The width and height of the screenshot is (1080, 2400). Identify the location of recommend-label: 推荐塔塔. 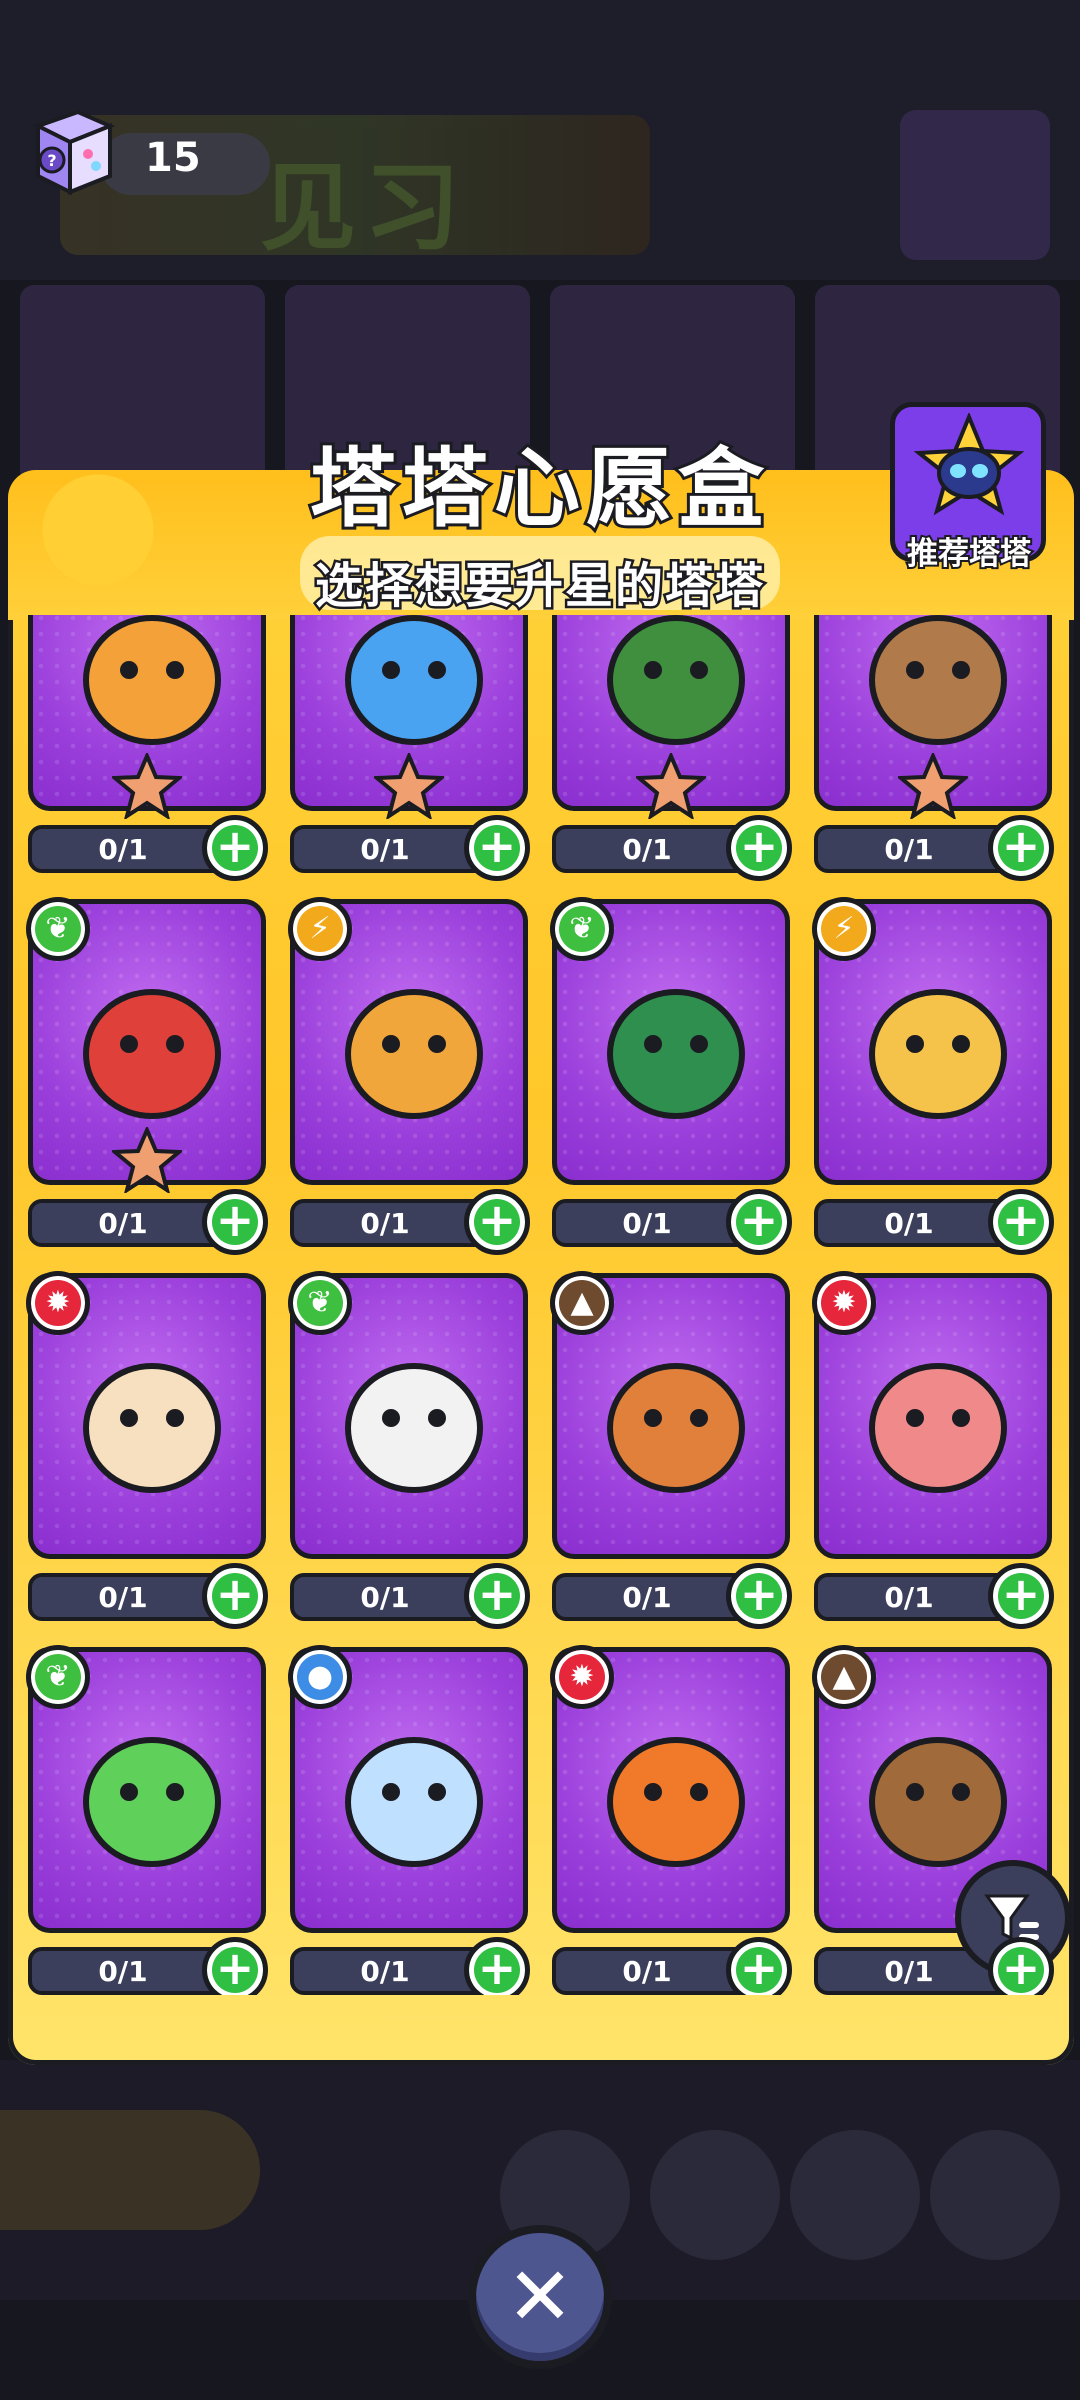
(969, 554).